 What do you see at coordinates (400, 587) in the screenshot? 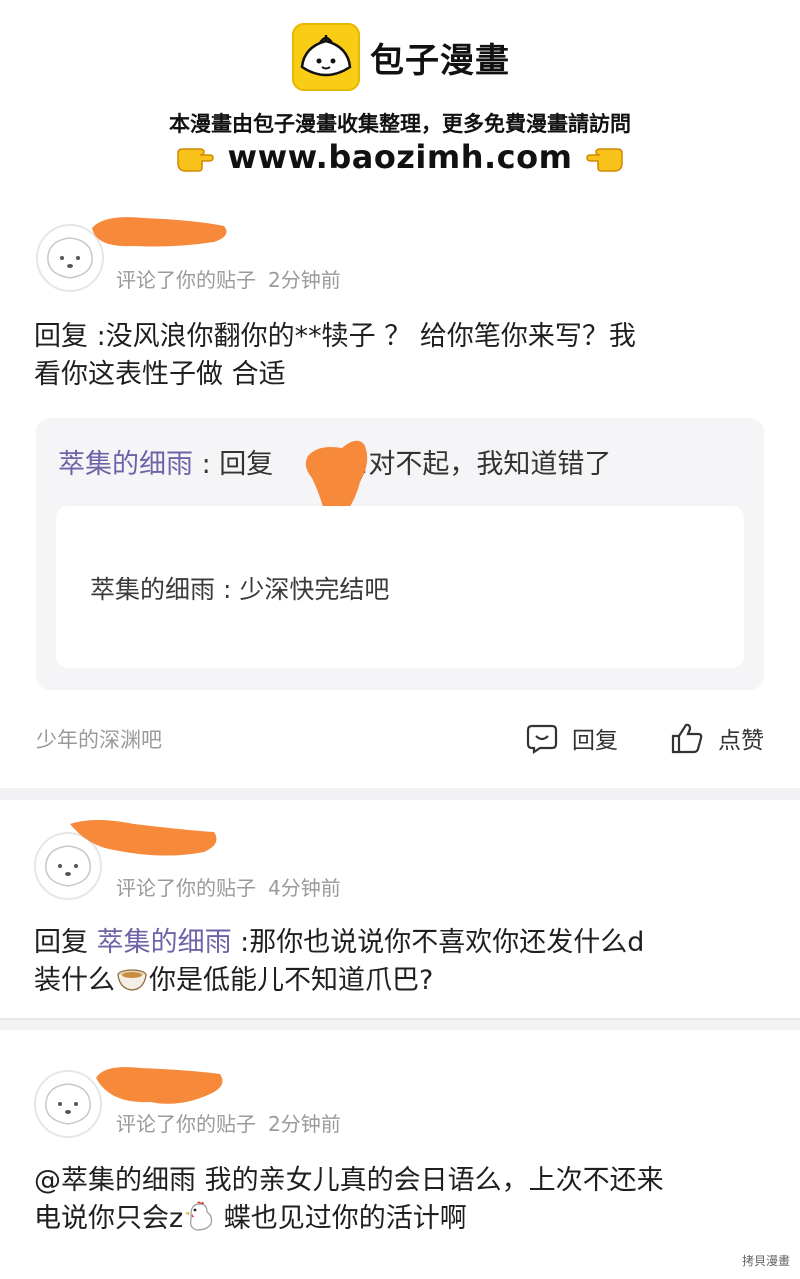
I see `nested-reply-card: 萃集的细雨 : 少深快完结吧` at bounding box center [400, 587].